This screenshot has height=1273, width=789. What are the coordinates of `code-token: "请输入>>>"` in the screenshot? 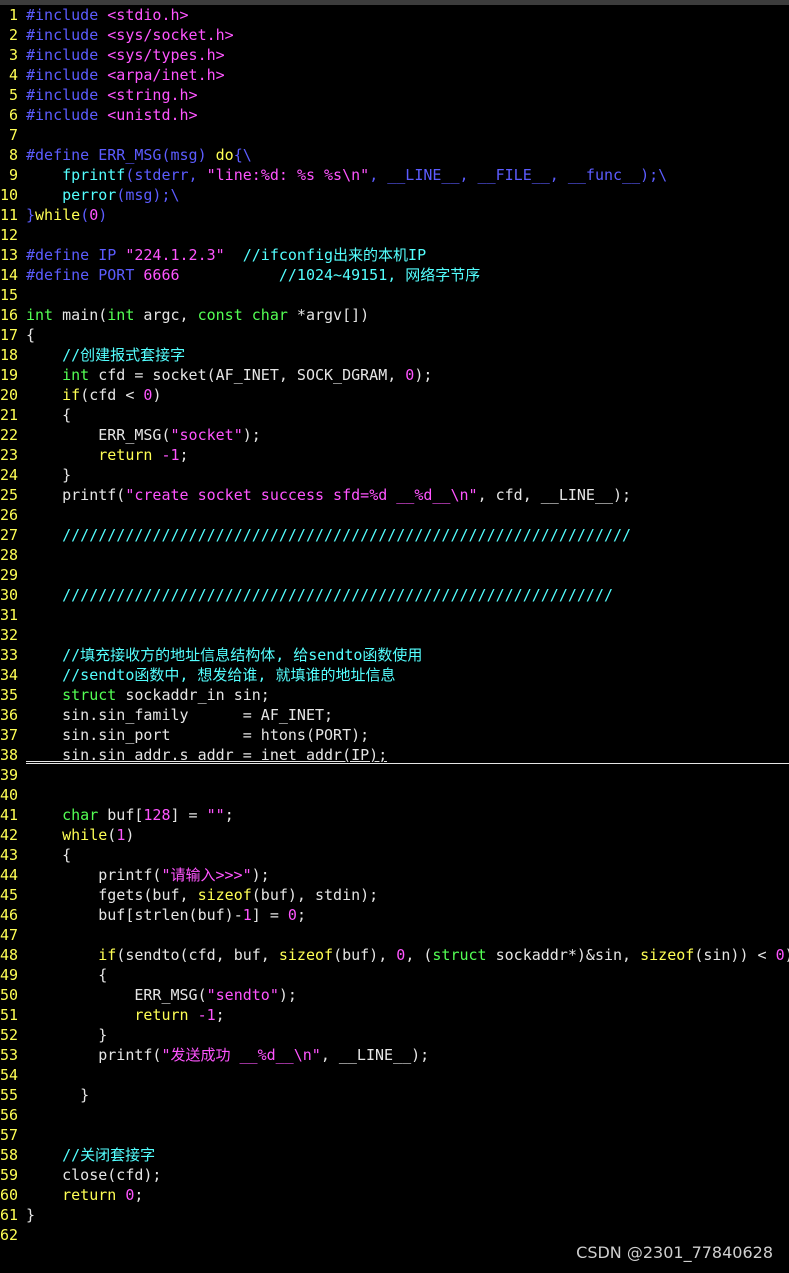 It's located at (206, 875).